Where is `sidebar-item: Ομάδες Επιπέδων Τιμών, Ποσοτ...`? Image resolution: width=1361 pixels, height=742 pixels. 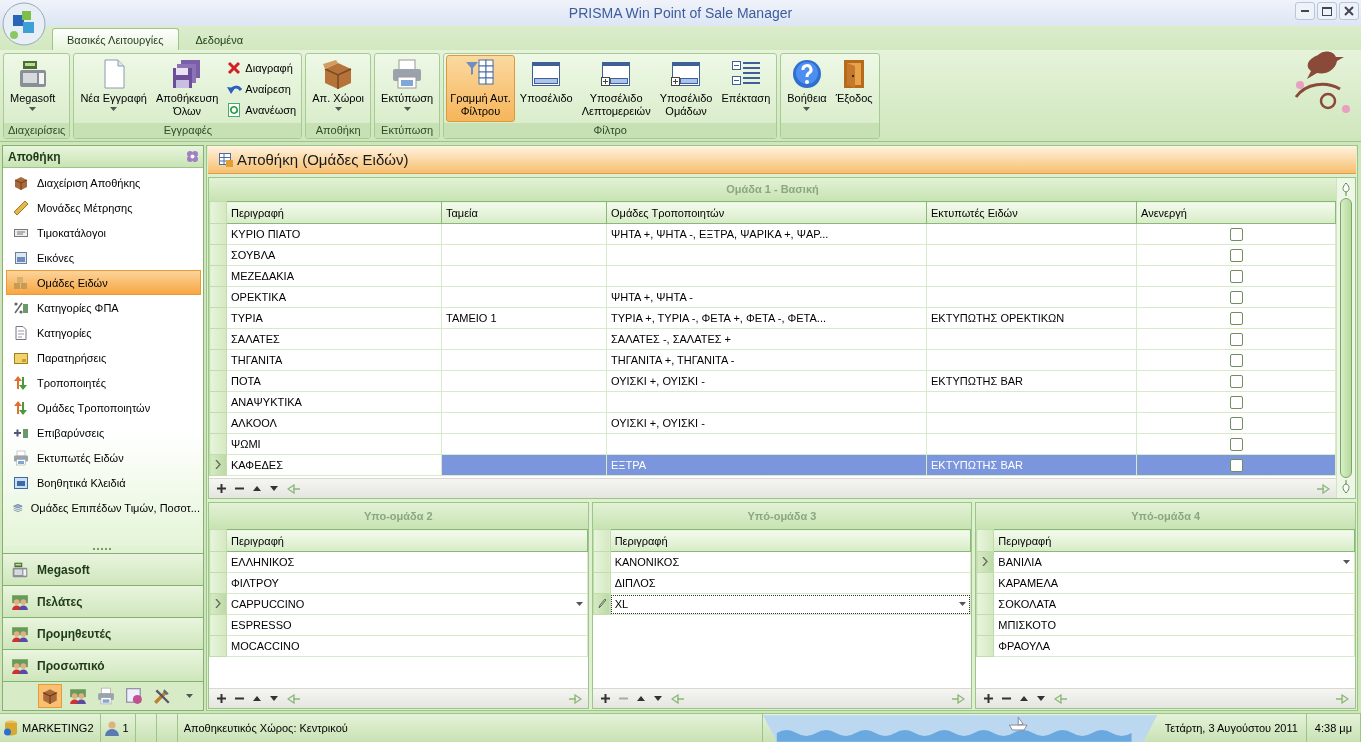 sidebar-item: Ομάδες Επιπέδων Τιμών, Ποσοτ... is located at coordinates (103, 507).